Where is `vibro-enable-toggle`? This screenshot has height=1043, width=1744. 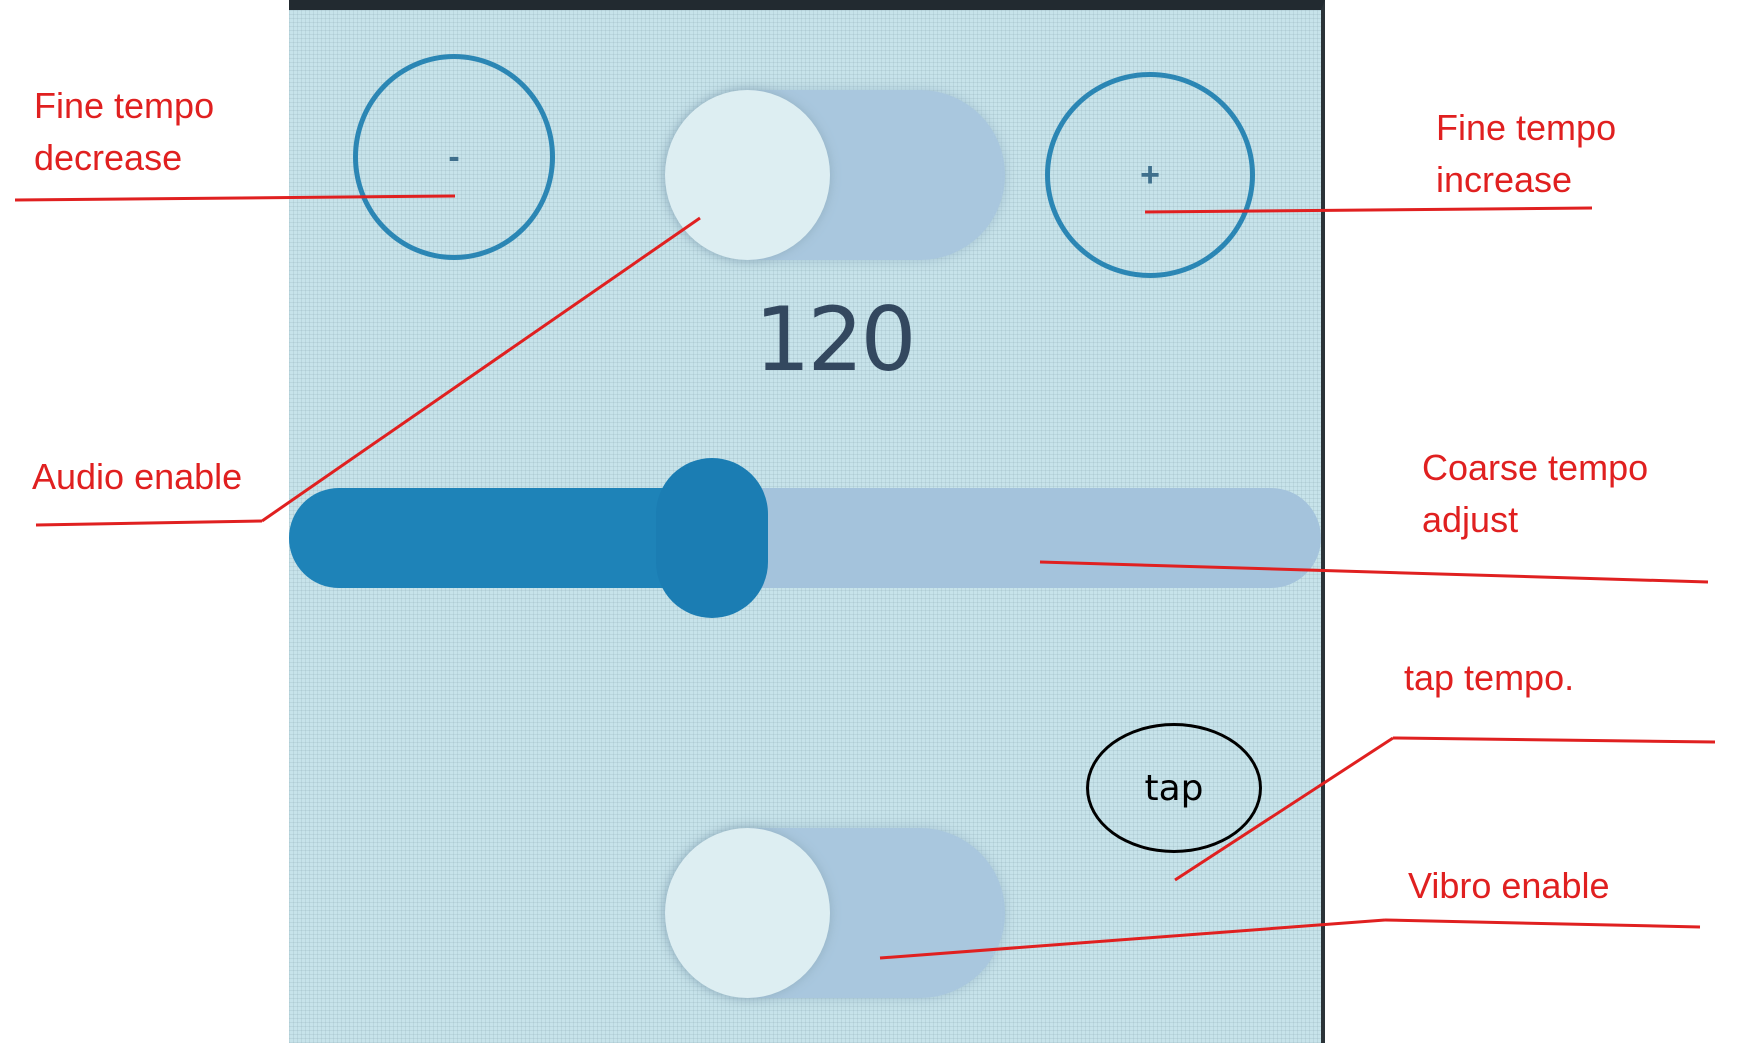 vibro-enable-toggle is located at coordinates (835, 913).